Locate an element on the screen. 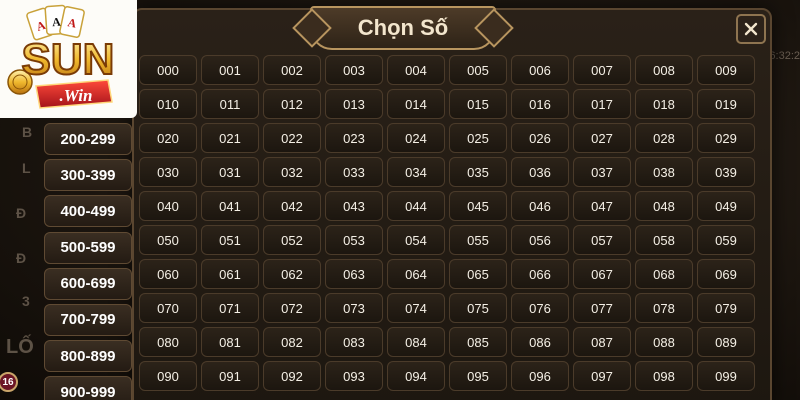  number-cell: 063 is located at coordinates (354, 274).